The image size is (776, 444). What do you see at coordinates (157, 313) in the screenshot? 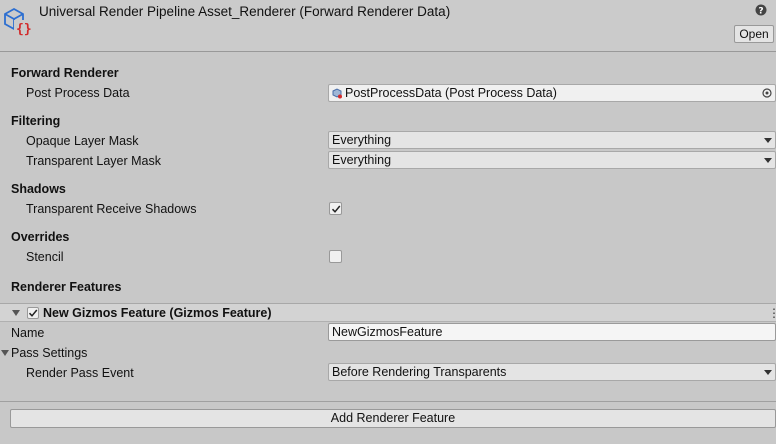
I see `feature-title: New Gizmos Feature (Gizmos Feature)` at bounding box center [157, 313].